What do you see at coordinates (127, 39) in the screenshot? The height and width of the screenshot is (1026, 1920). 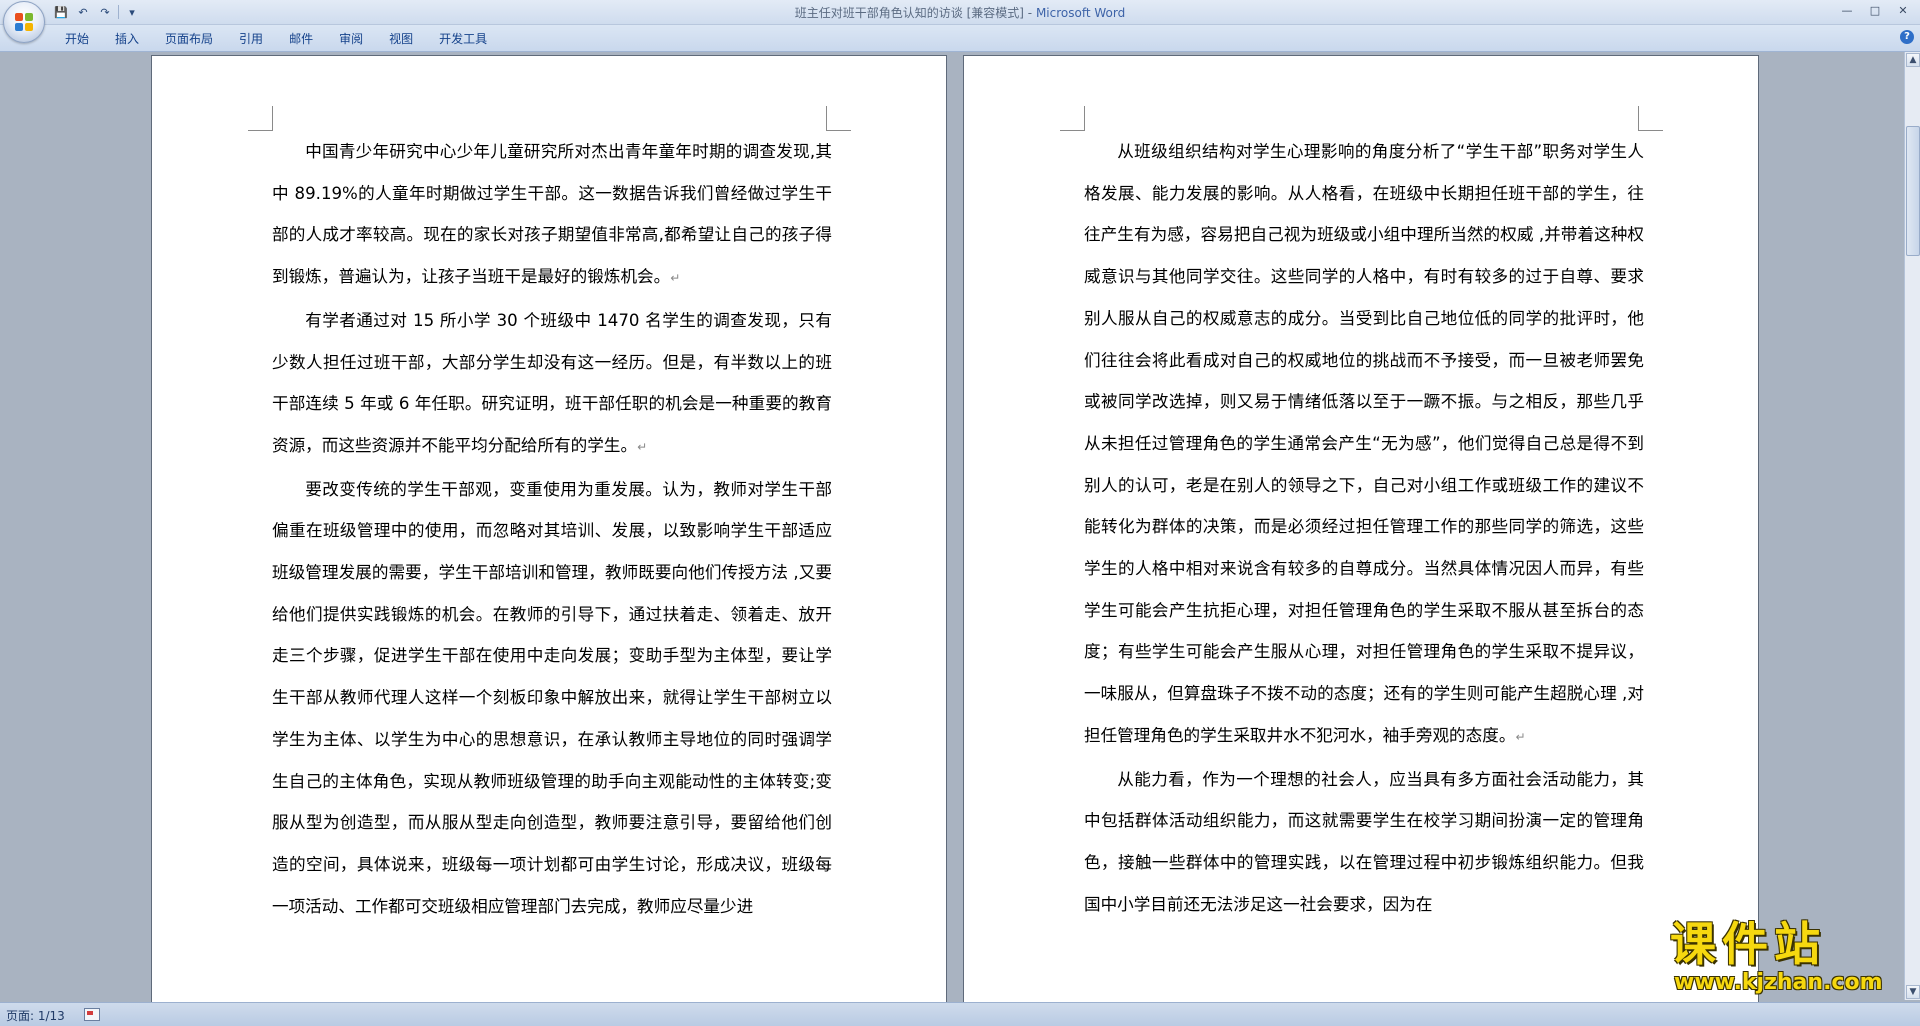 I see `tab-insert: 插入` at bounding box center [127, 39].